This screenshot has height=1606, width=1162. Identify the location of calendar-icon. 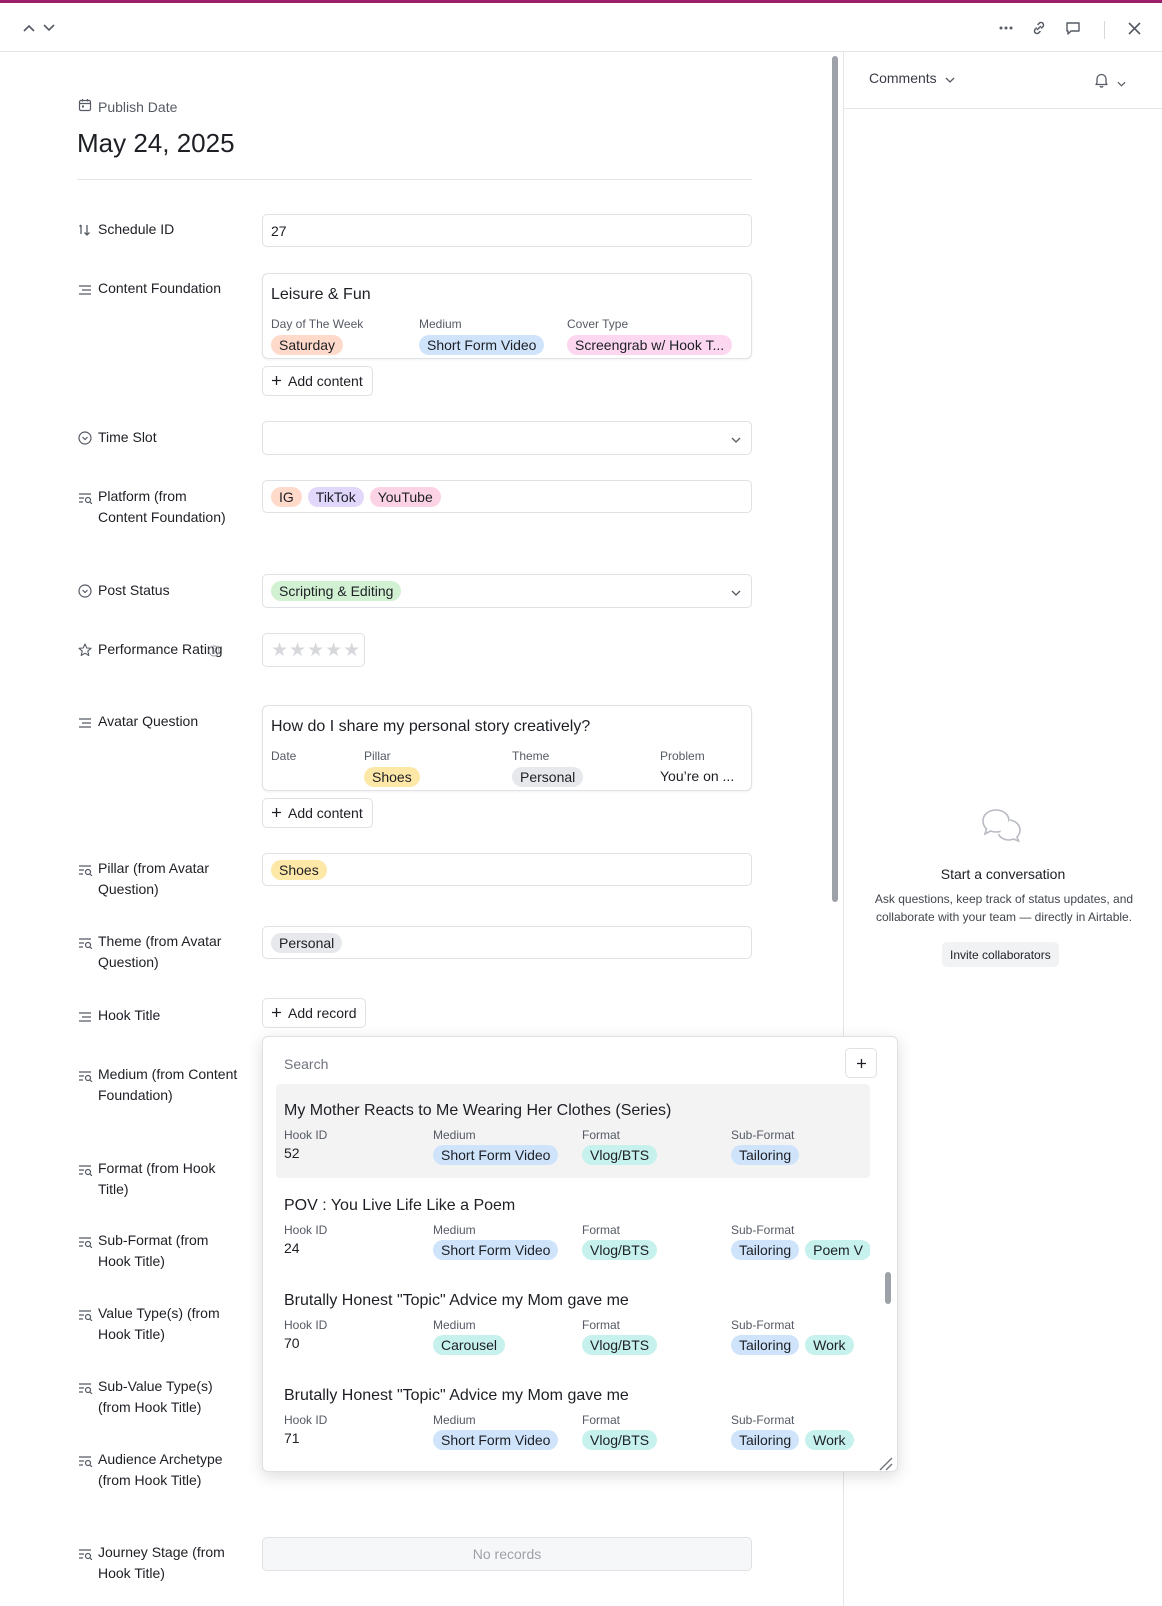
(85, 106).